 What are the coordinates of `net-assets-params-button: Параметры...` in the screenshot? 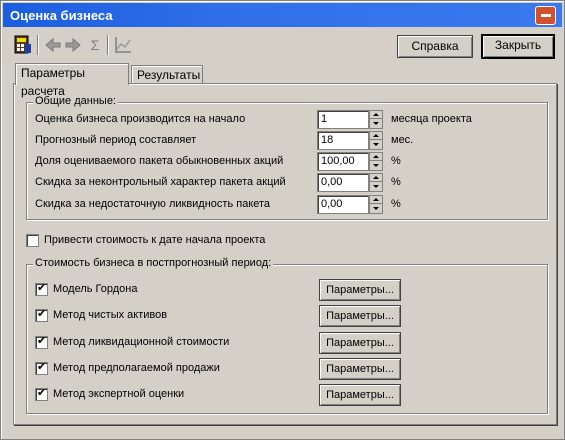 It's located at (360, 316).